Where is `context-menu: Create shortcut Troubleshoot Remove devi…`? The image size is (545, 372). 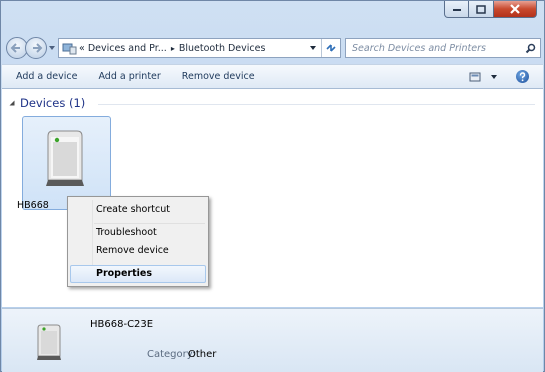
context-menu: Create shortcut Troubleshoot Remove devi… is located at coordinates (138, 241).